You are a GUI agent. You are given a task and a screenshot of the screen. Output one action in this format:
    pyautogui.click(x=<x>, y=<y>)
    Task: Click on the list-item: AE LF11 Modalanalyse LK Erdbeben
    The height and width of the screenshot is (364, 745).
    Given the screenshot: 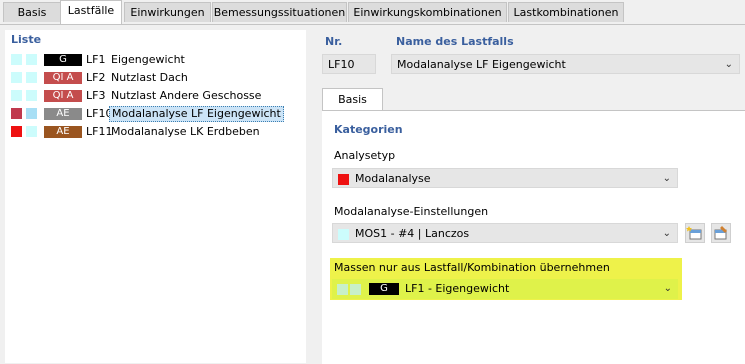 What is the action you would take?
    pyautogui.click(x=158, y=132)
    